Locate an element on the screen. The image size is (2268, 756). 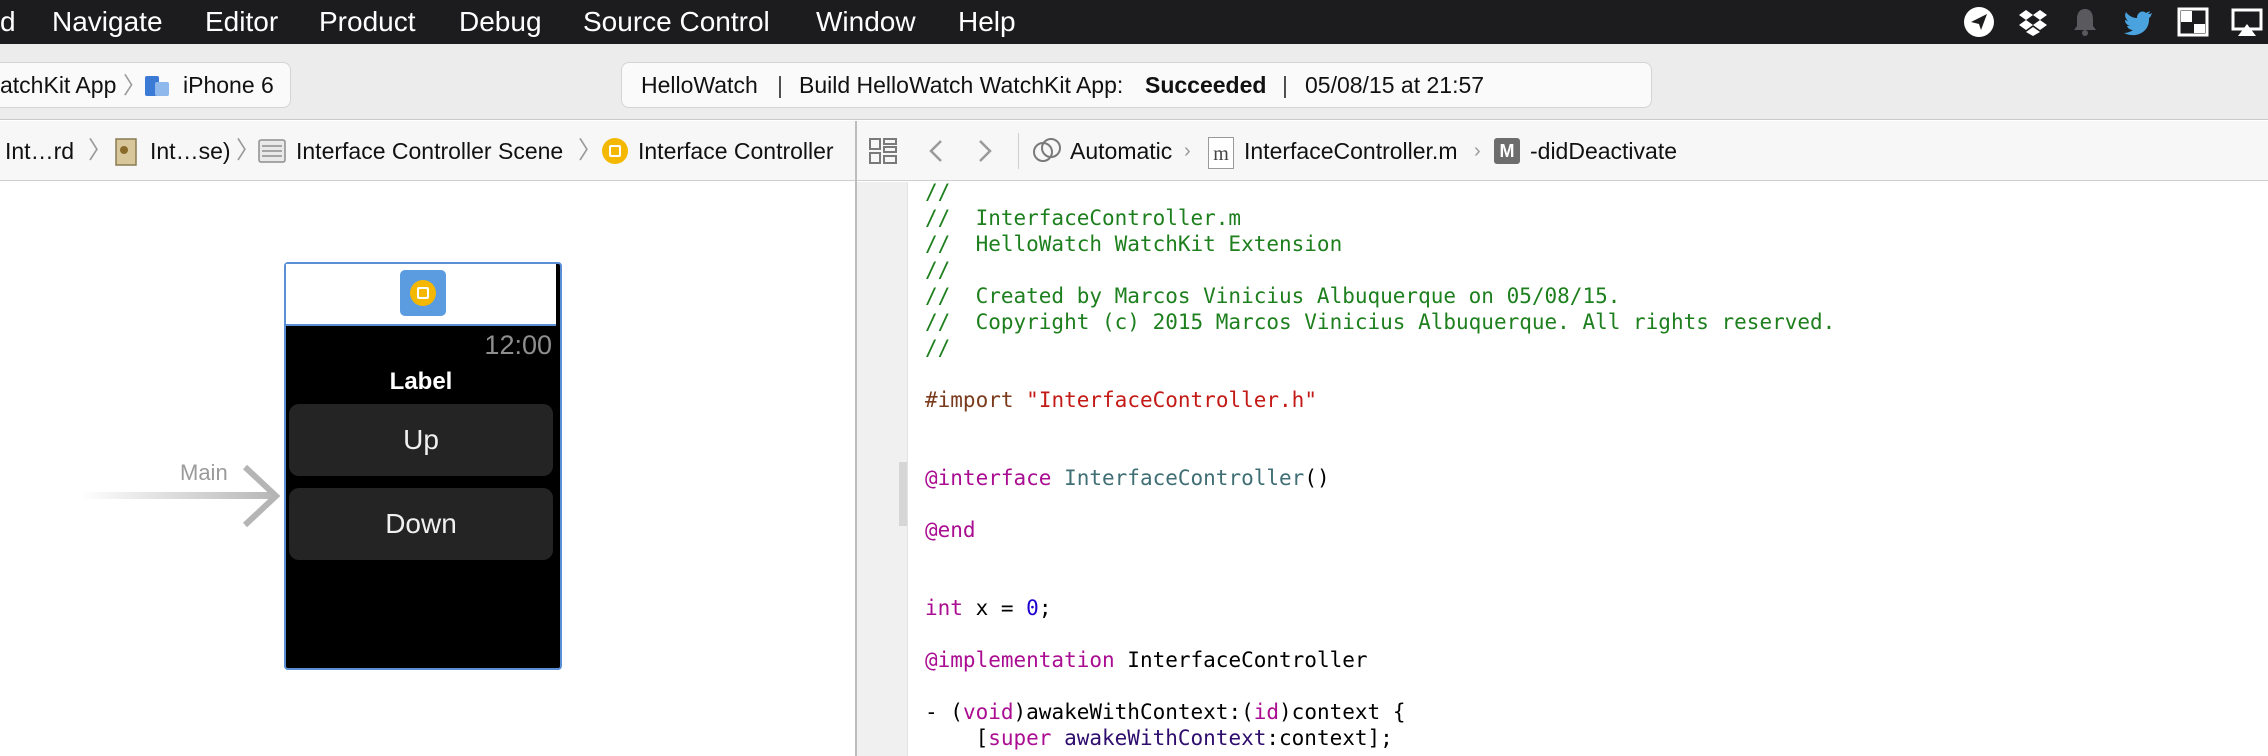
menu-item-window: Window is located at coordinates (866, 22).